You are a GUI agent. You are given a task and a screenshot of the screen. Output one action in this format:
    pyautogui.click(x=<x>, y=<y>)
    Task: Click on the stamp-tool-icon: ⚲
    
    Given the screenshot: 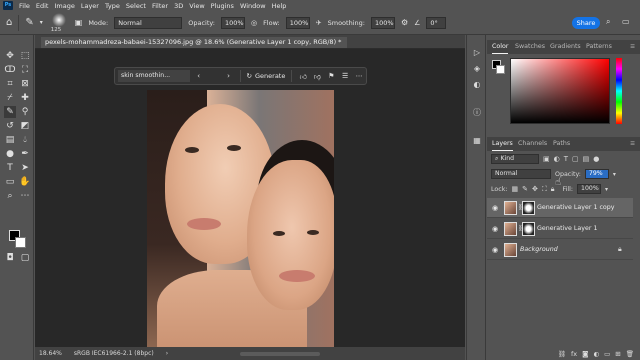 What is the action you would take?
    pyautogui.click(x=25, y=112)
    